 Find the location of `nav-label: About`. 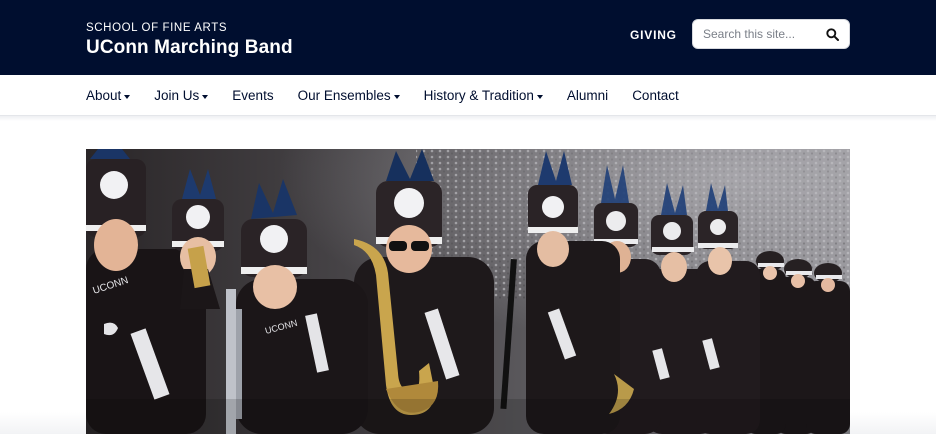

nav-label: About is located at coordinates (104, 95).